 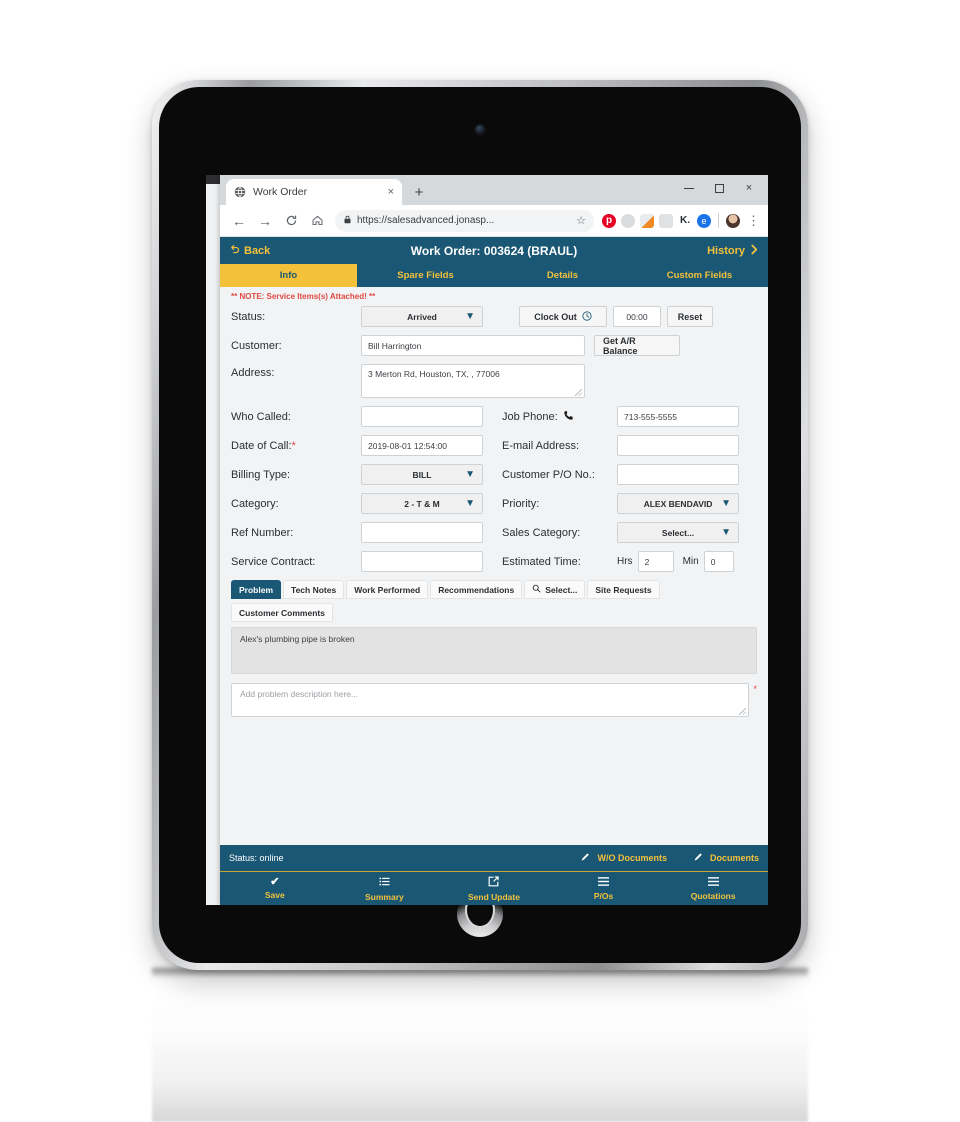 I want to click on browser-tabstrip: Work Order × + ×, so click(x=494, y=190).